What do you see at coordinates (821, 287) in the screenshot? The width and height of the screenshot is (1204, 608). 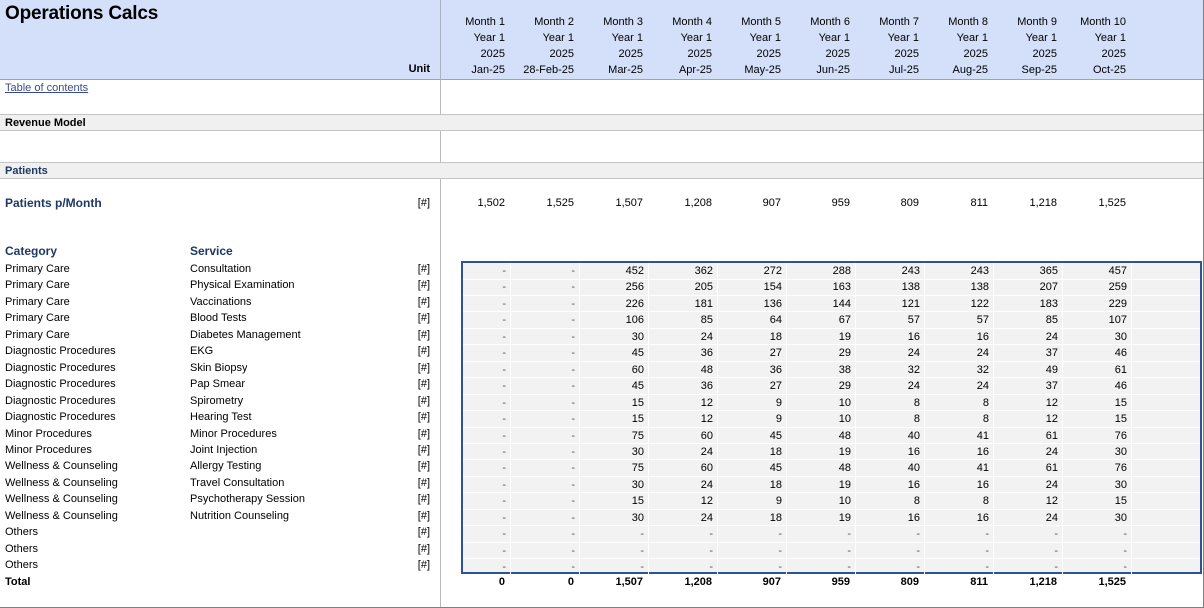 I see `grid-cell: 163` at bounding box center [821, 287].